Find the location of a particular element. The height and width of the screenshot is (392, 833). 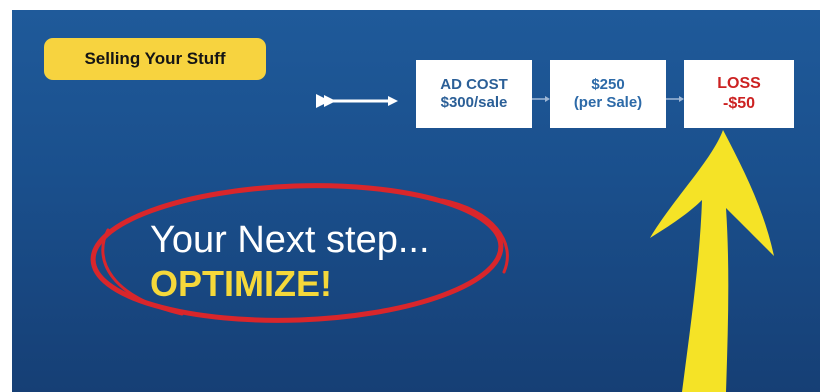

flow-box-ad-cost: AD COST $300/sale is located at coordinates (474, 94).